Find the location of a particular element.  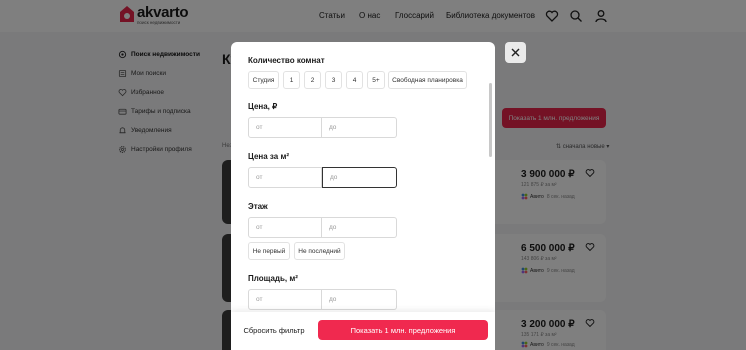

price-per-m-range is located at coordinates (322, 177).